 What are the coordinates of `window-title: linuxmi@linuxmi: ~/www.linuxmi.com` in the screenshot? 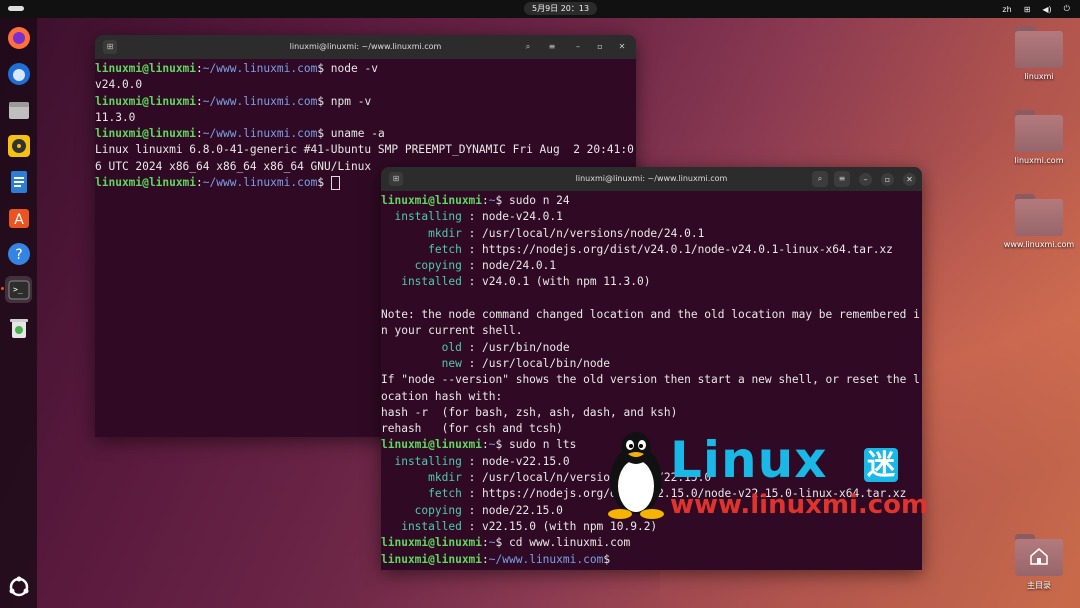 It's located at (365, 46).